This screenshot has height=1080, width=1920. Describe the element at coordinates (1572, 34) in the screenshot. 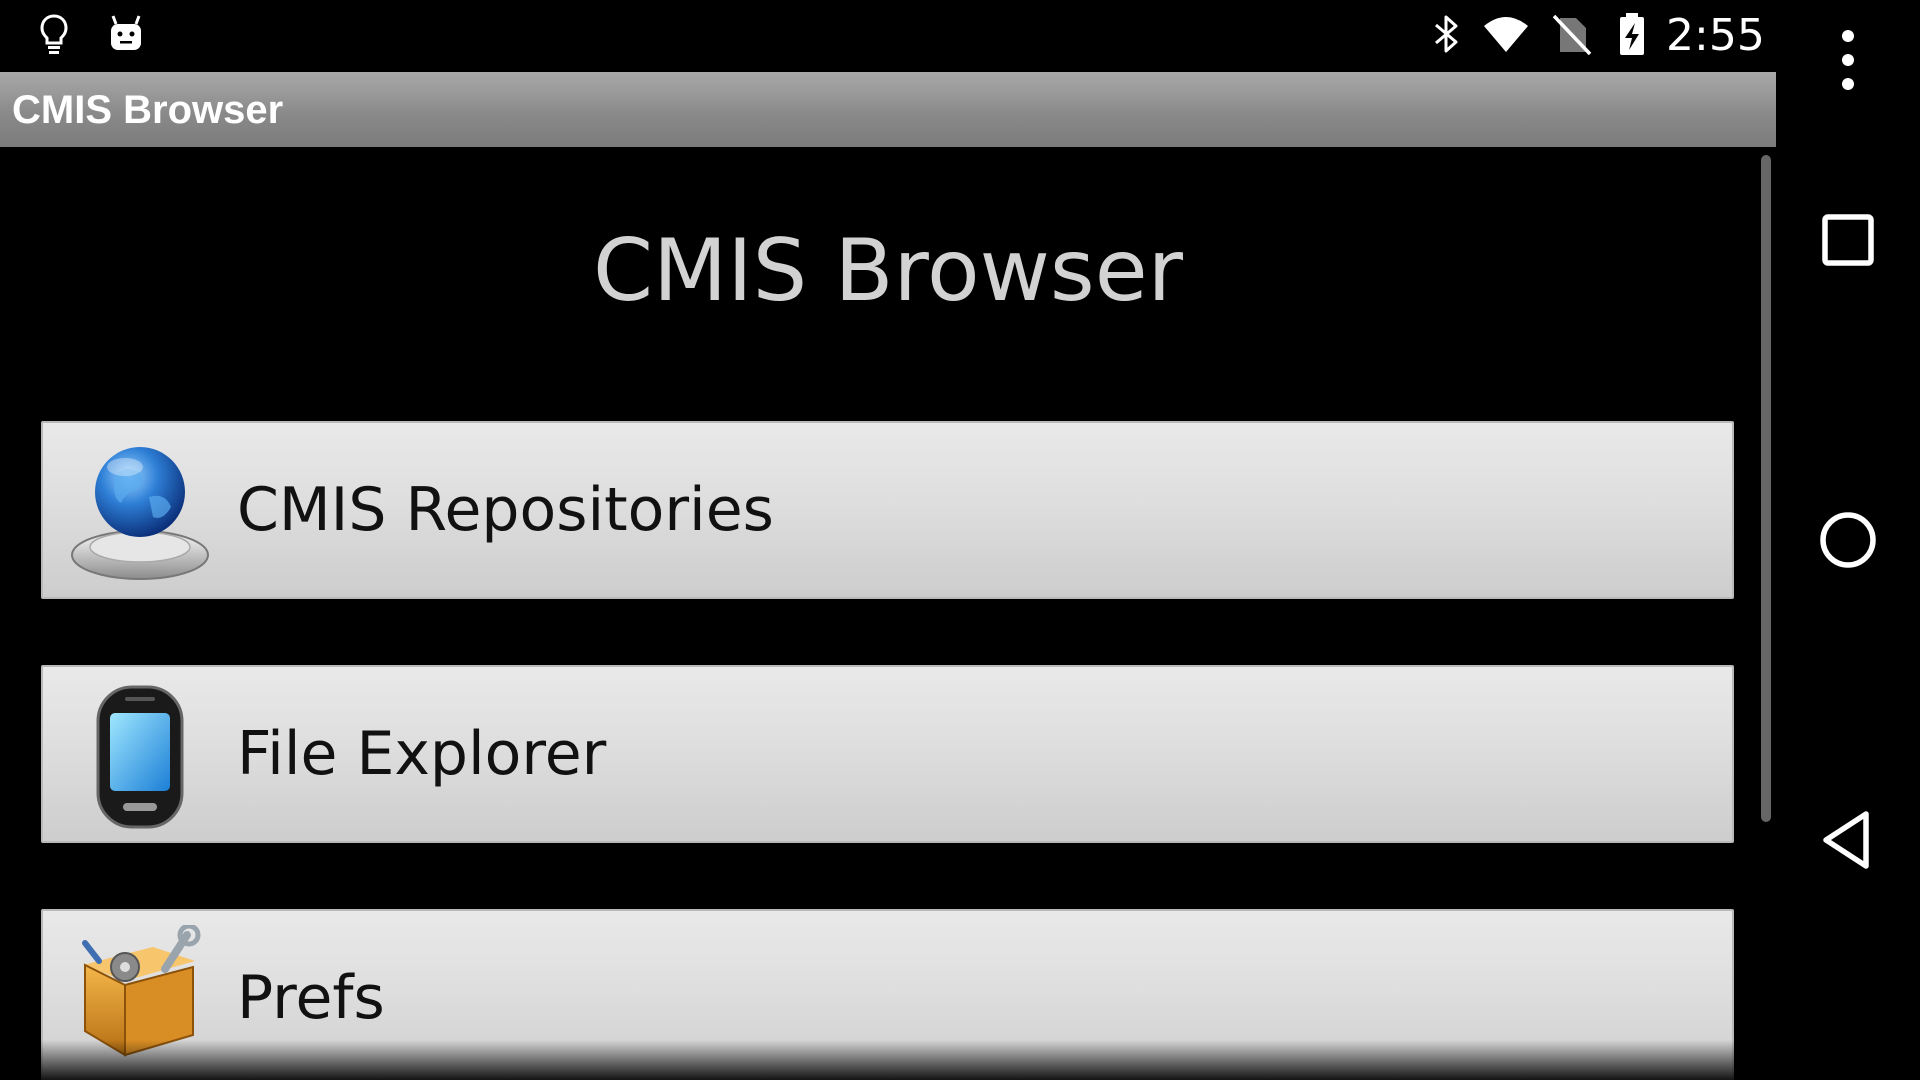

I see `no-sim-icon` at that location.